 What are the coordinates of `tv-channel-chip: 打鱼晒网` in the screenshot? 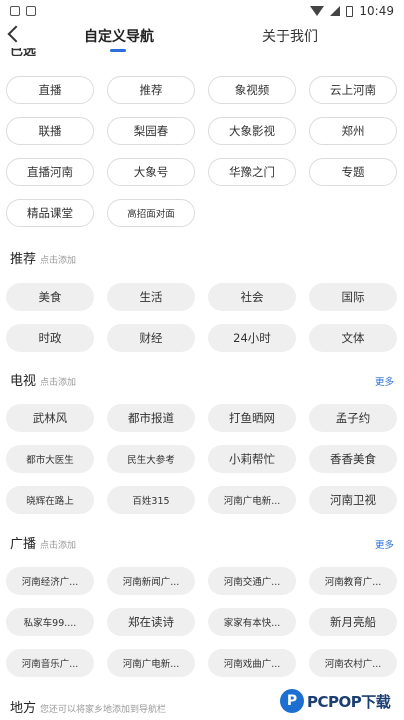 It's located at (252, 418).